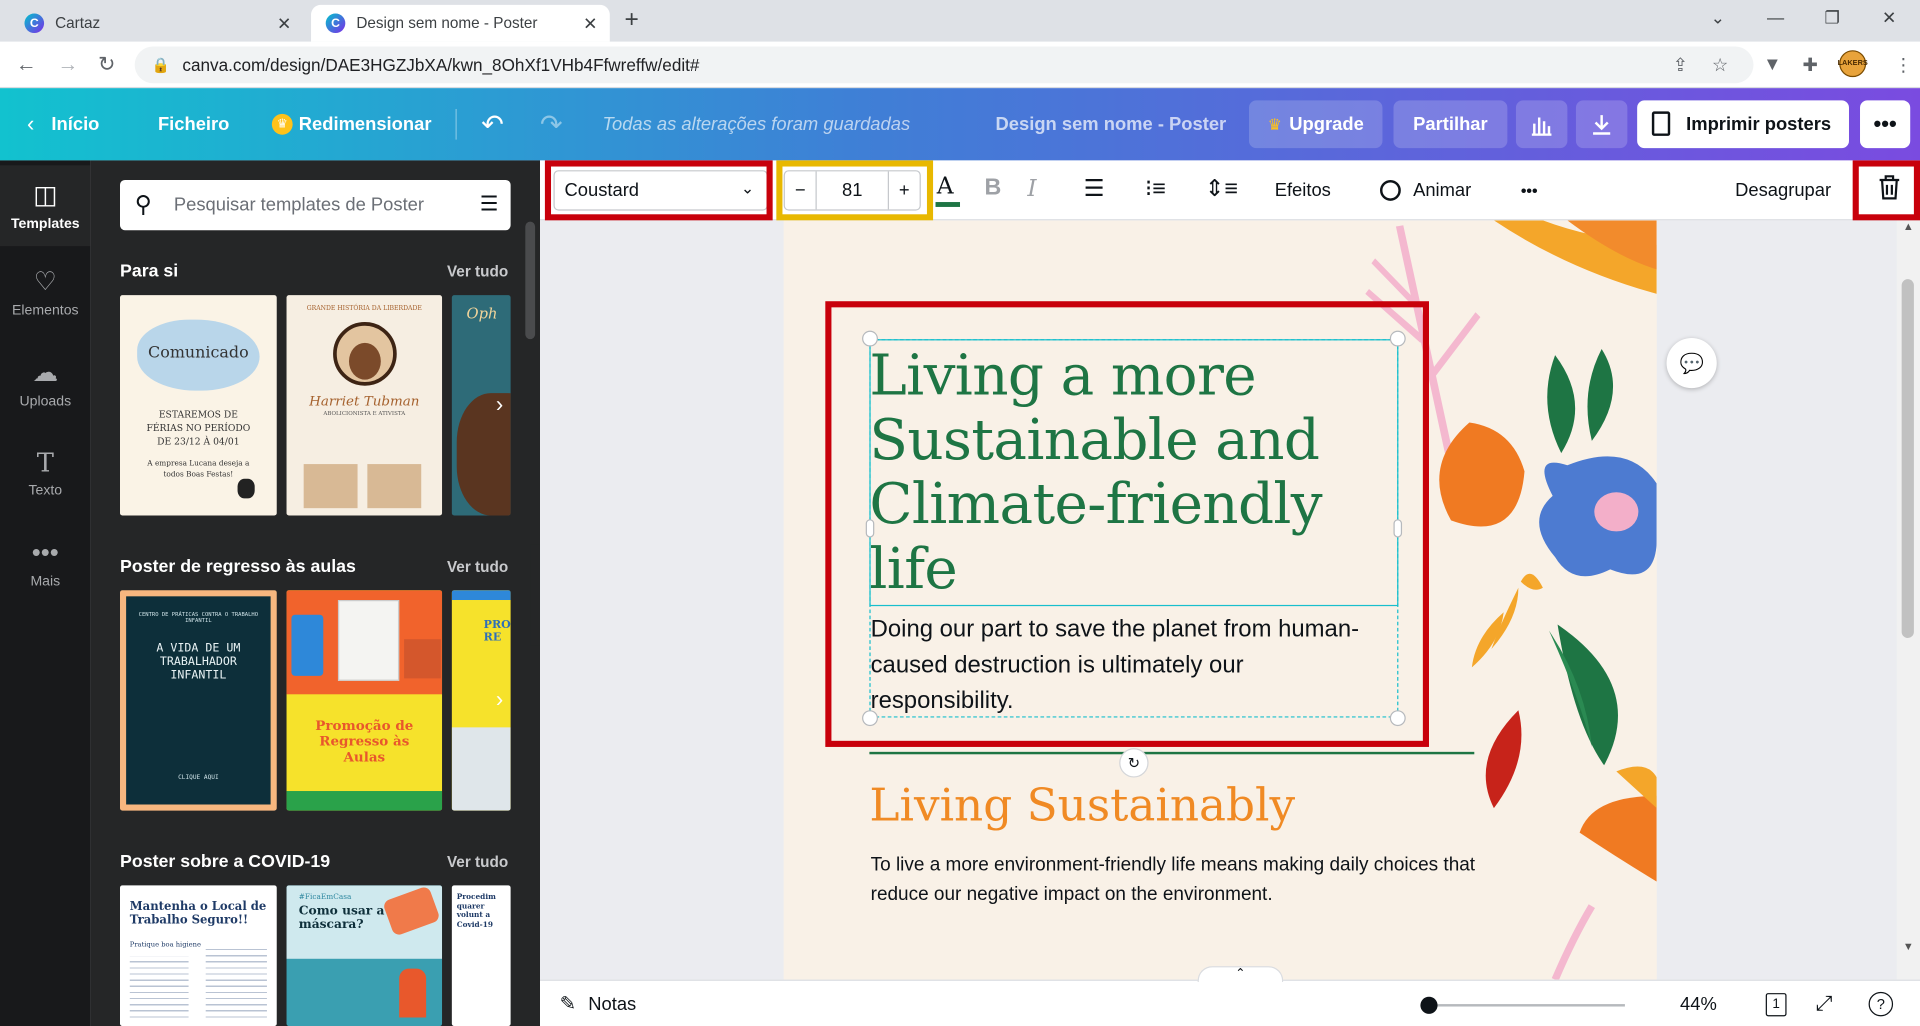  What do you see at coordinates (1601, 124) in the screenshot?
I see `download-icon` at bounding box center [1601, 124].